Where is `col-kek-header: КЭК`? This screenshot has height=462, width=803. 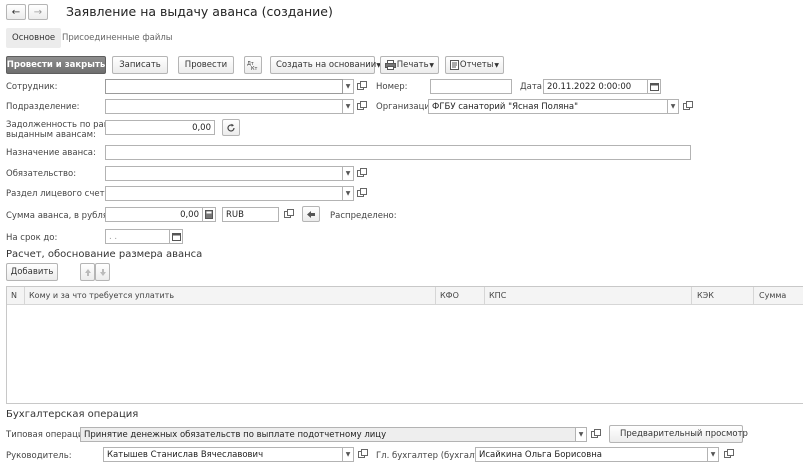
col-kek-header: КЭК is located at coordinates (705, 295).